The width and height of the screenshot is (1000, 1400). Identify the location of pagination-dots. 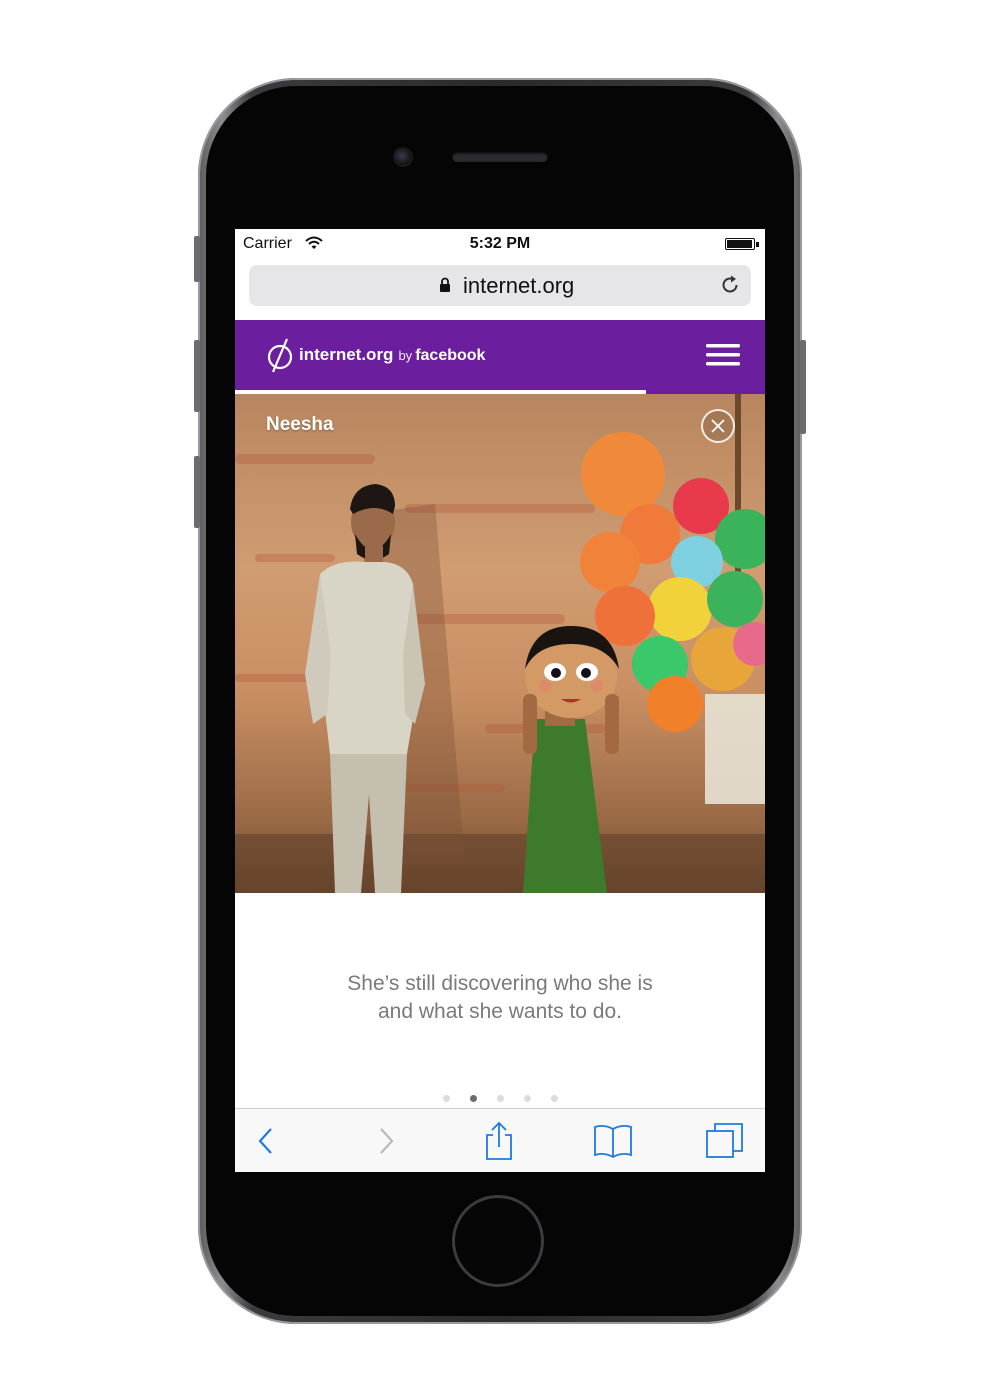
(500, 1098).